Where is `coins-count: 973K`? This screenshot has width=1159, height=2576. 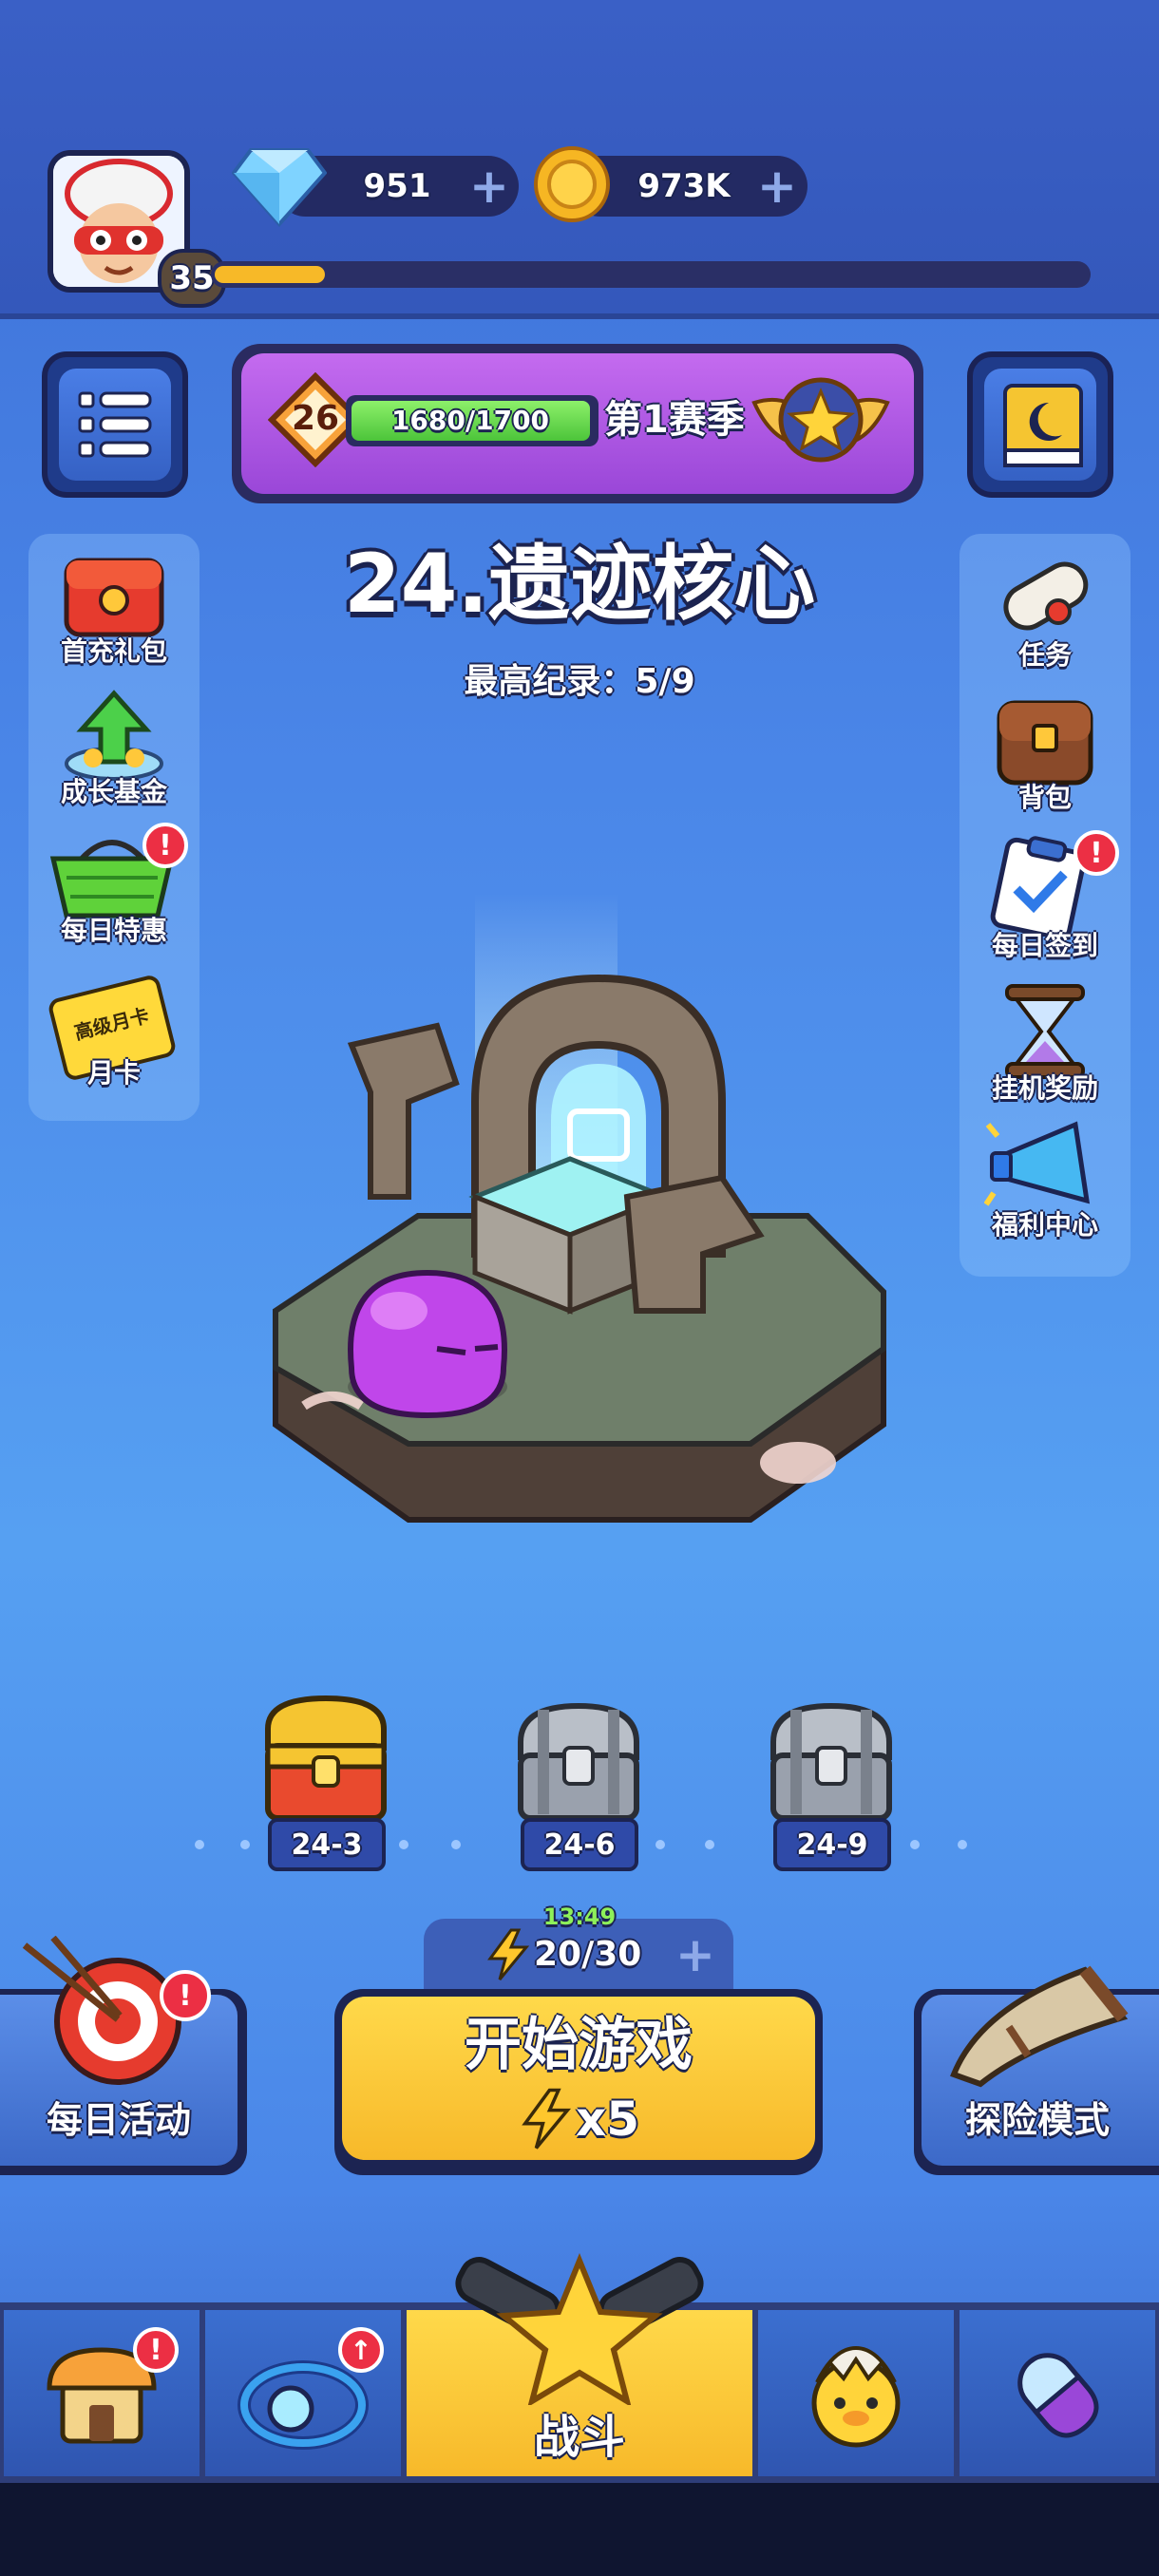 coins-count: 973K is located at coordinates (684, 186).